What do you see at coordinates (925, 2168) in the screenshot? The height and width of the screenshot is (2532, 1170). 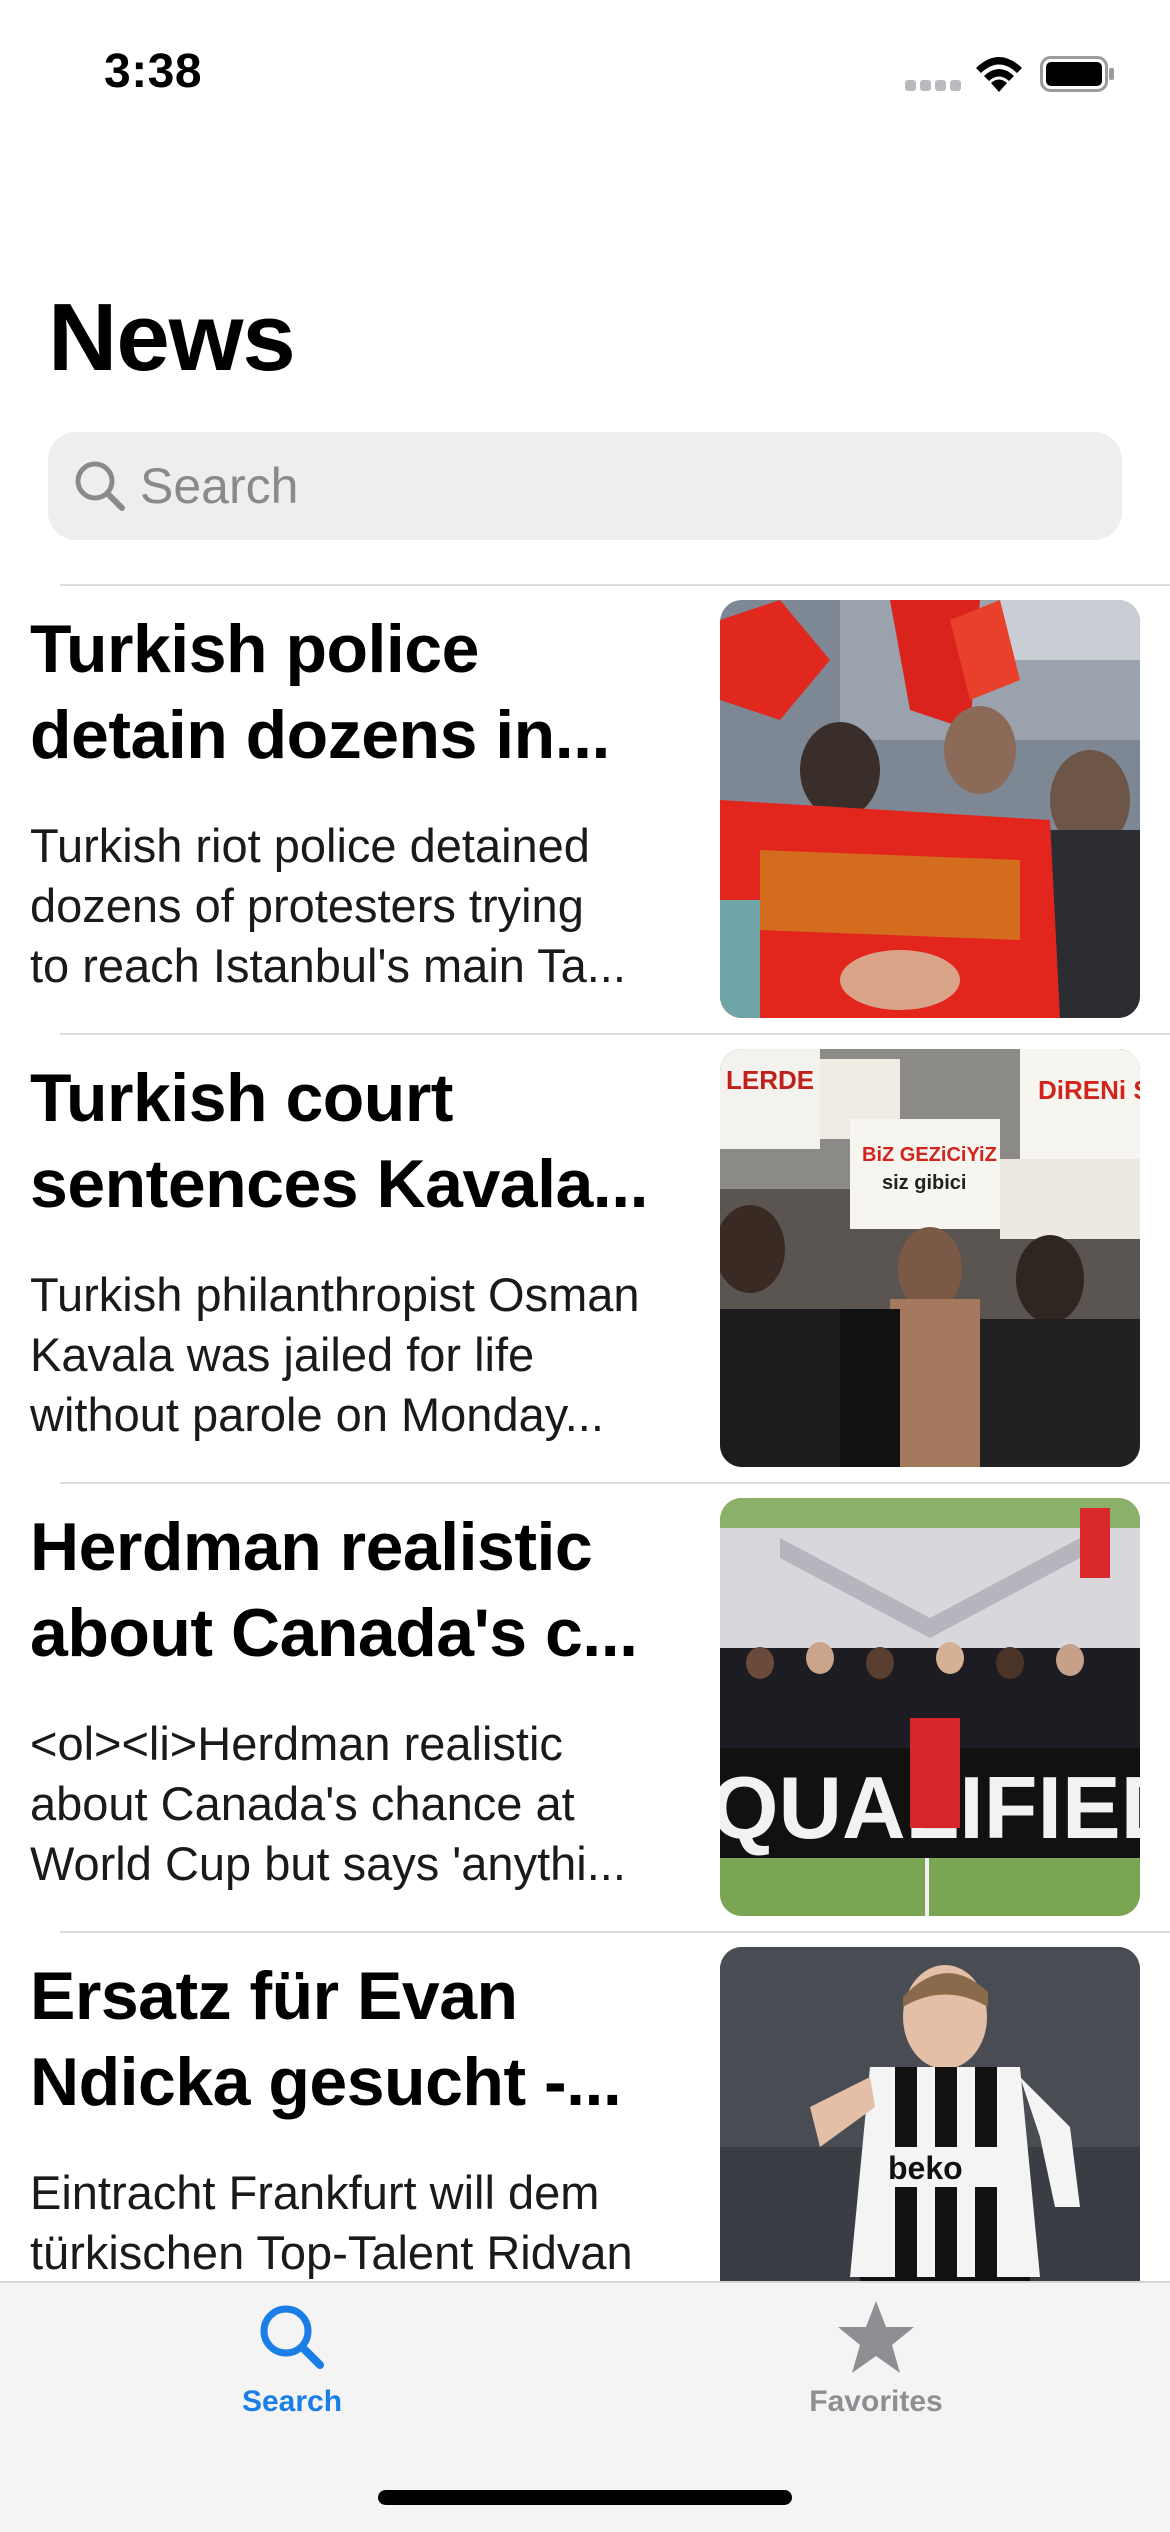 I see `svg-text: beko` at bounding box center [925, 2168].